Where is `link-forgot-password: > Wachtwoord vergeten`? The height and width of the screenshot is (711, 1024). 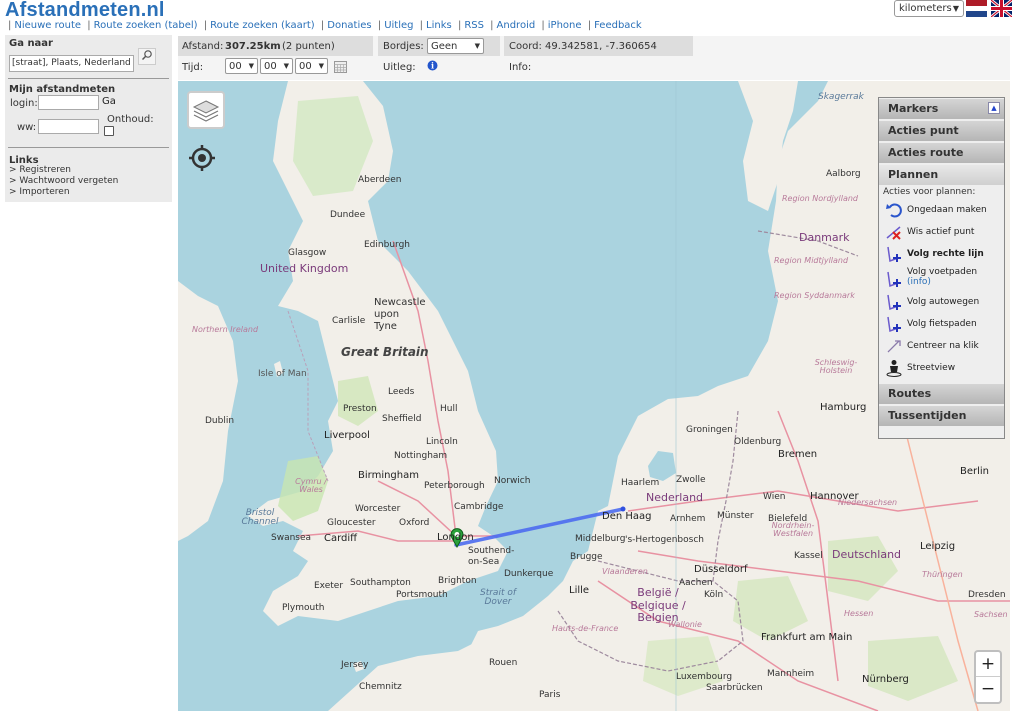
link-forgot-password: > Wachtwoord vergeten is located at coordinates (63, 181).